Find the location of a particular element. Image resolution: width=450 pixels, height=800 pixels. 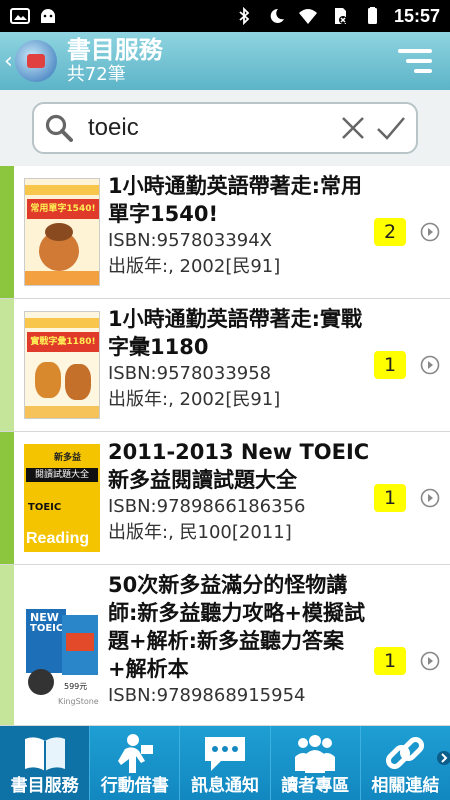

bluetooth-icon is located at coordinates (244, 16).